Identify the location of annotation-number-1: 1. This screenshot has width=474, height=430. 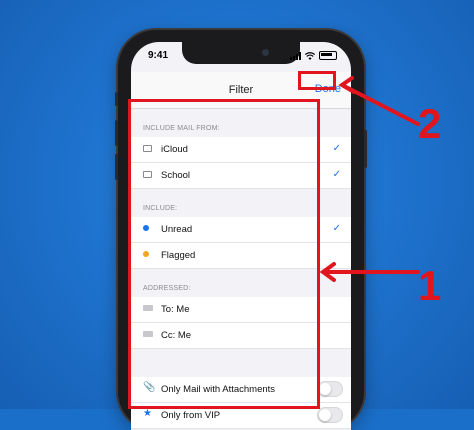
(430, 285).